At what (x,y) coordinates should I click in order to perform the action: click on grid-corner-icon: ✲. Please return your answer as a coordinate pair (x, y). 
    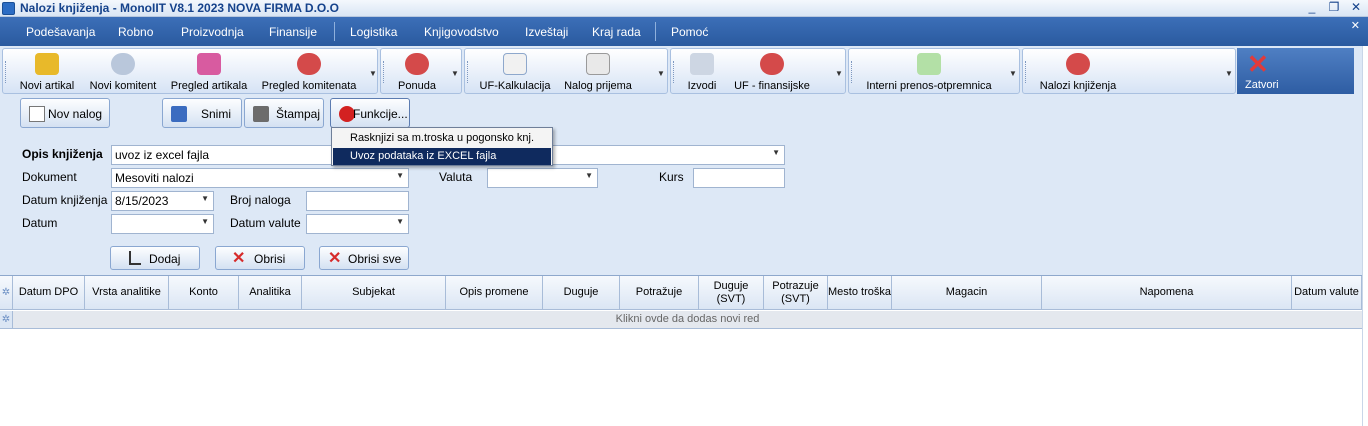
    Looking at the image, I should click on (6, 293).